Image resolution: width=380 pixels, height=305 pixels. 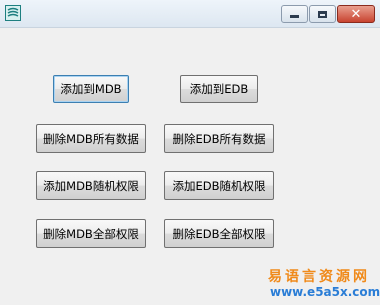 What do you see at coordinates (91, 233) in the screenshot?
I see `delete-all-mdb-permissions-button: 删除MDB全部权限` at bounding box center [91, 233].